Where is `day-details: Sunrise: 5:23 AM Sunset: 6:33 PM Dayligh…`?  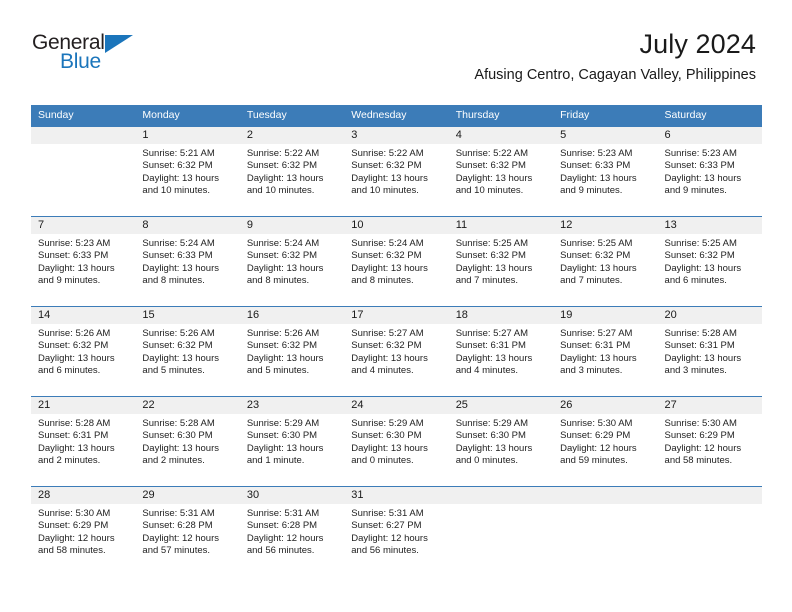 day-details: Sunrise: 5:23 AM Sunset: 6:33 PM Dayligh… is located at coordinates (598, 172).